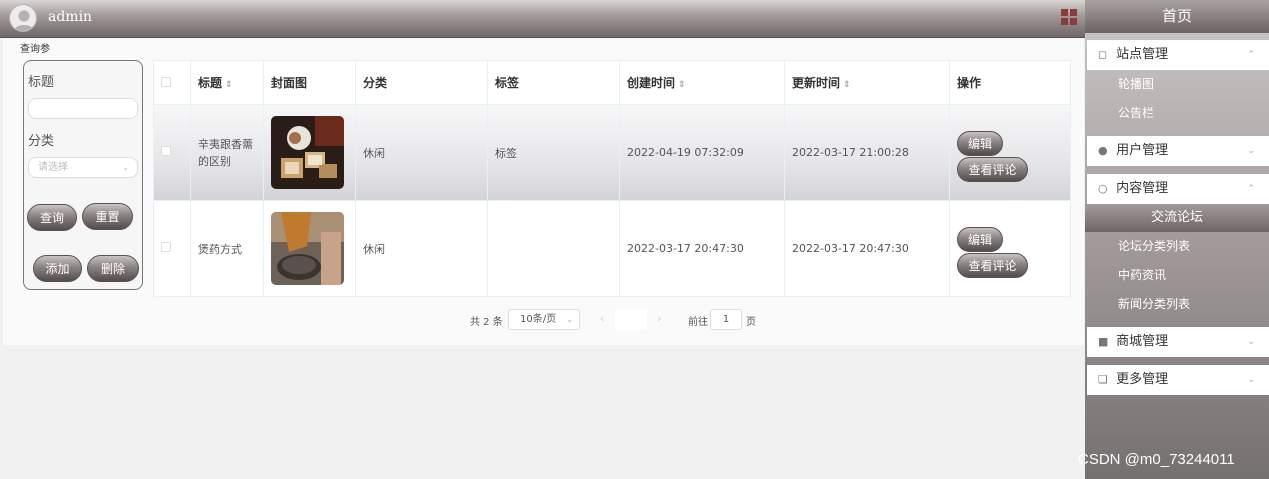 This screenshot has width=1269, height=479. I want to click on sidebar-item-carousel: 轮播图, so click(1177, 84).